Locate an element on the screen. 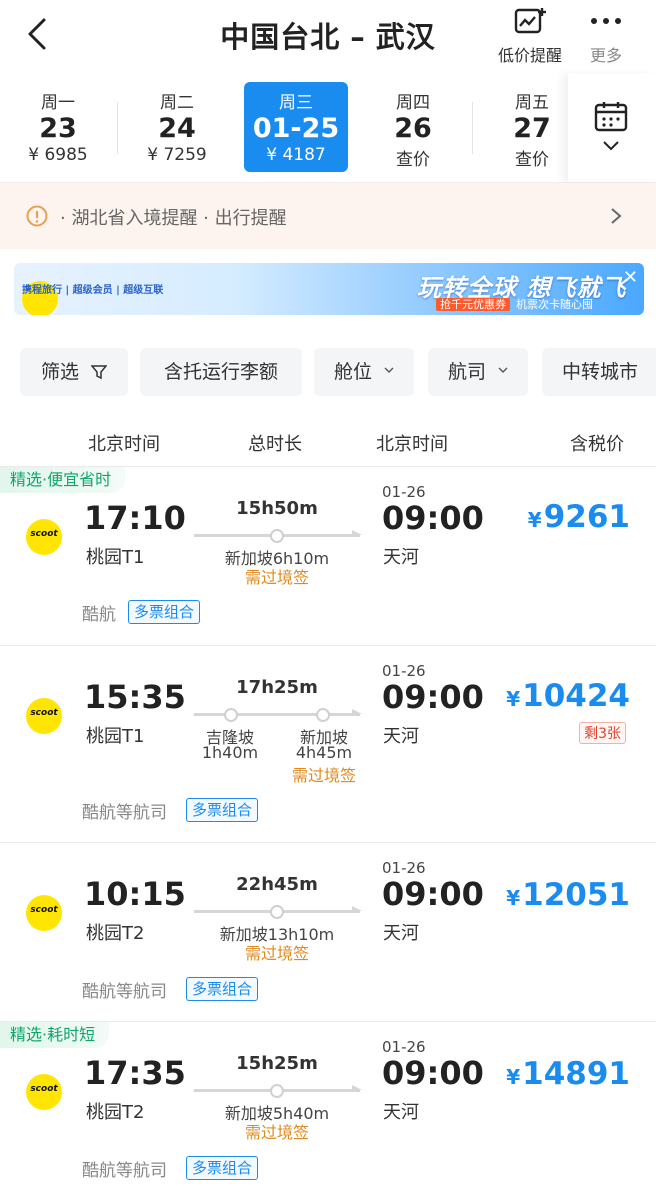 This screenshot has height=1197, width=656. low-price-alert-label: 低价提醒 is located at coordinates (530, 55).